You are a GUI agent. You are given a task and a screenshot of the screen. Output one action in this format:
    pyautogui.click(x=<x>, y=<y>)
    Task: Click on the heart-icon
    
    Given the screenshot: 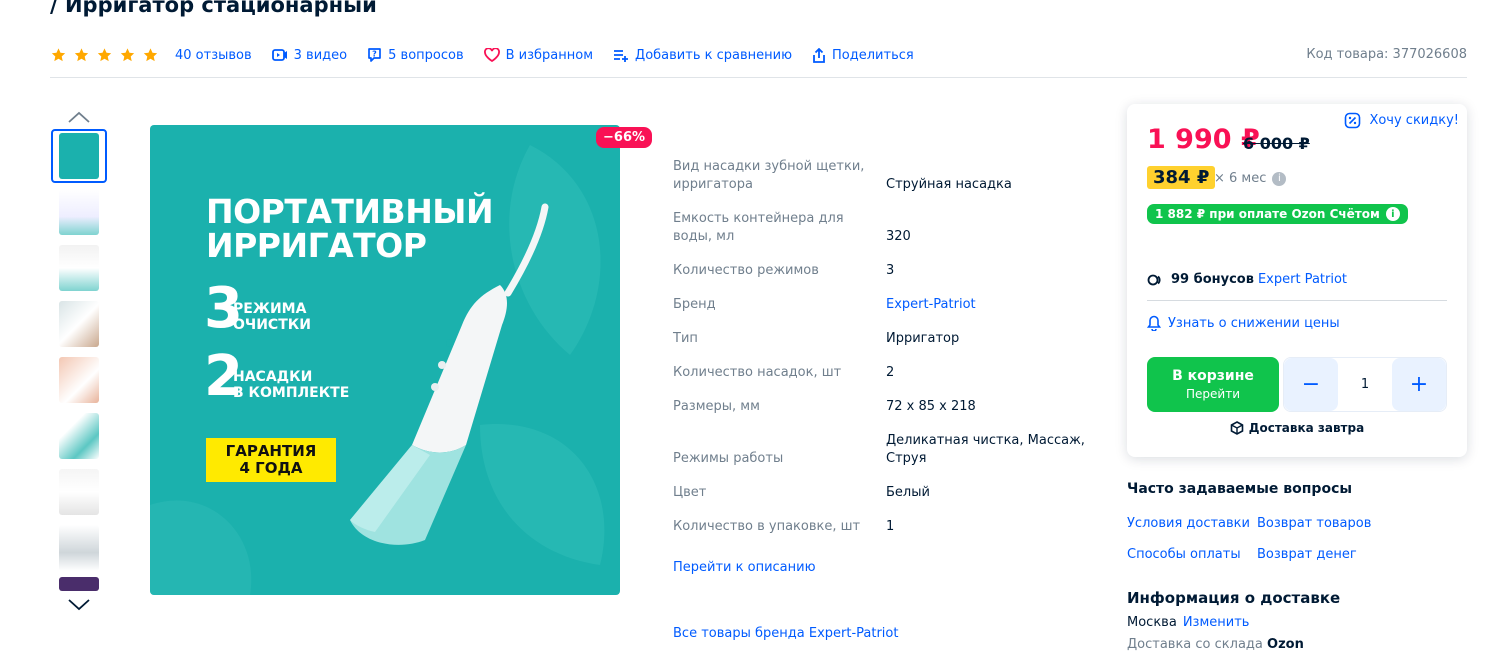 What is the action you would take?
    pyautogui.click(x=491, y=55)
    